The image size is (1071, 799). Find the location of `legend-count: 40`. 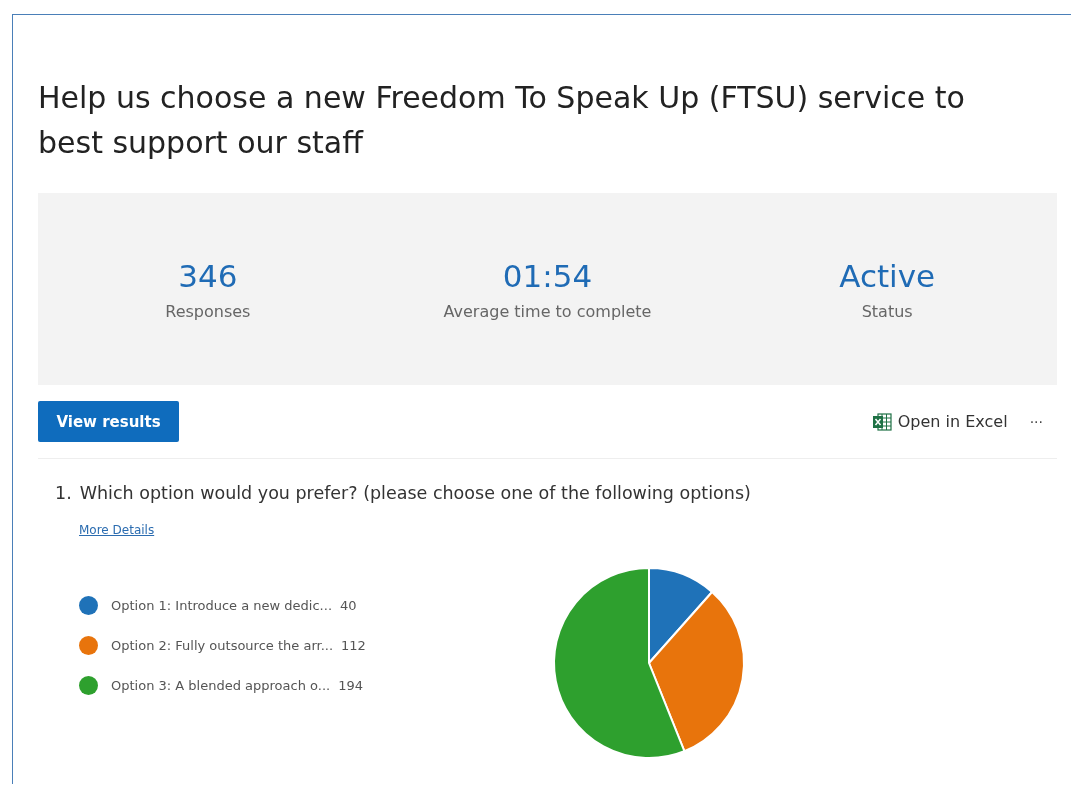

legend-count: 40 is located at coordinates (348, 605).